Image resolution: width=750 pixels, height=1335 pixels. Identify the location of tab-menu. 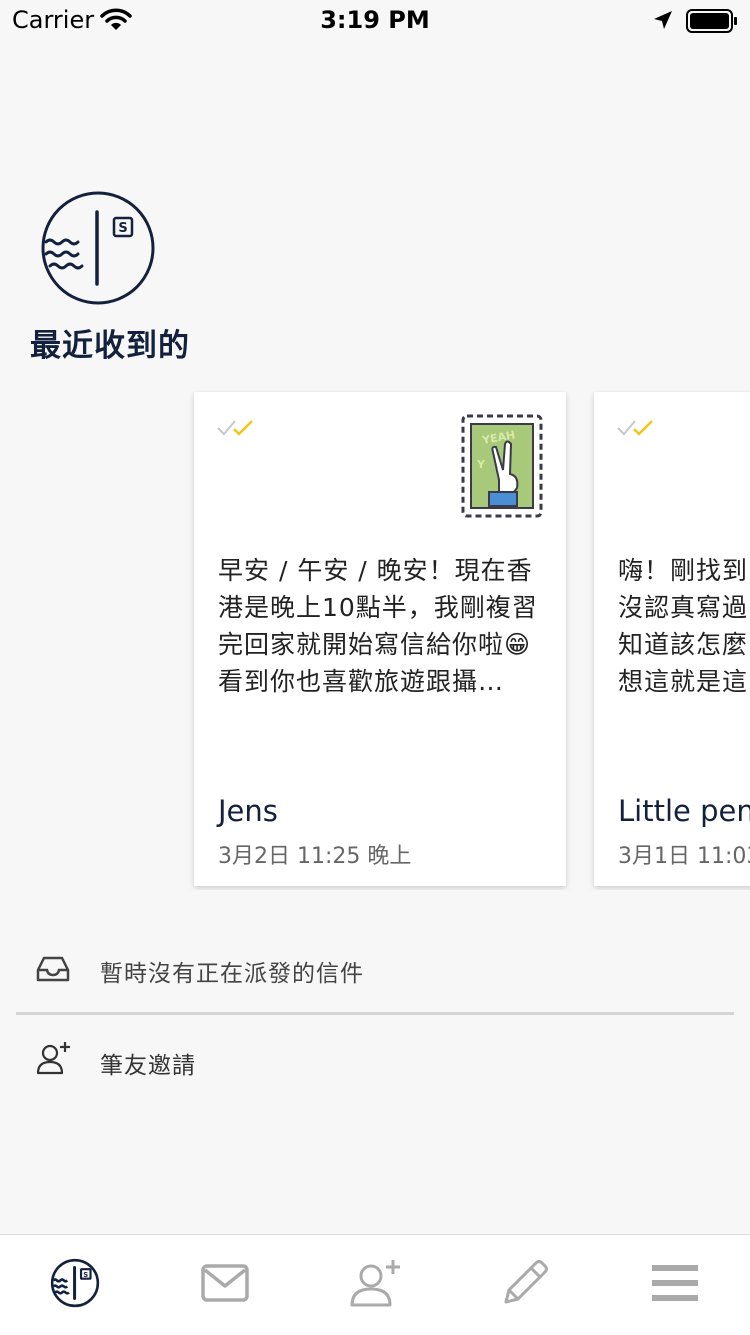
(675, 1285).